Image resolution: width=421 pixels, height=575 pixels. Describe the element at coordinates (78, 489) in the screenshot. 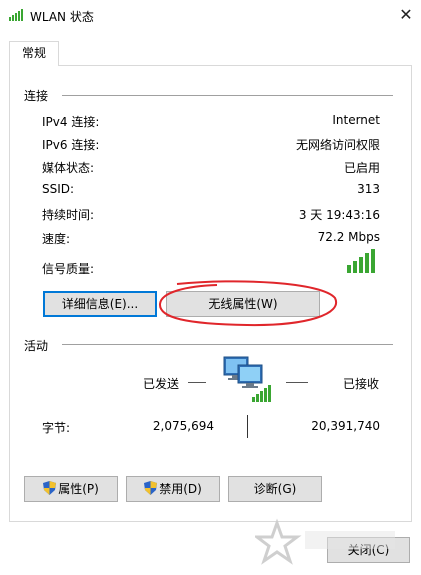

I see `properties-button-label: 属性(P)` at that location.